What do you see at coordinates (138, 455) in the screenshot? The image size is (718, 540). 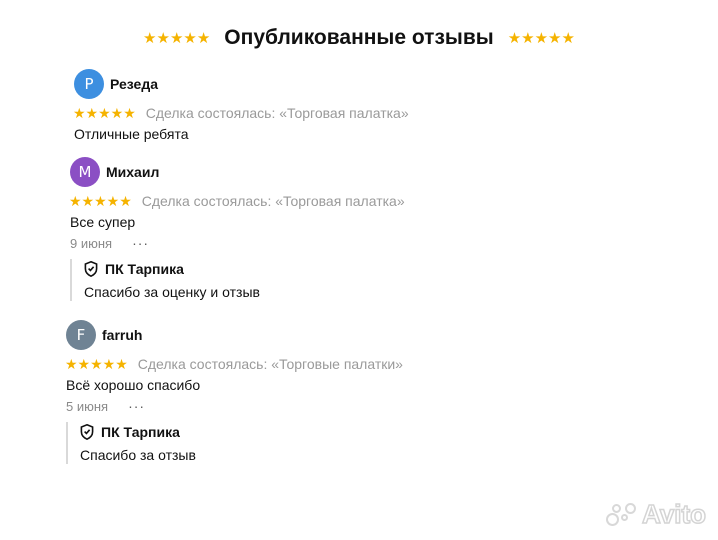 I see `reply-text: Спасибо за отзыв` at bounding box center [138, 455].